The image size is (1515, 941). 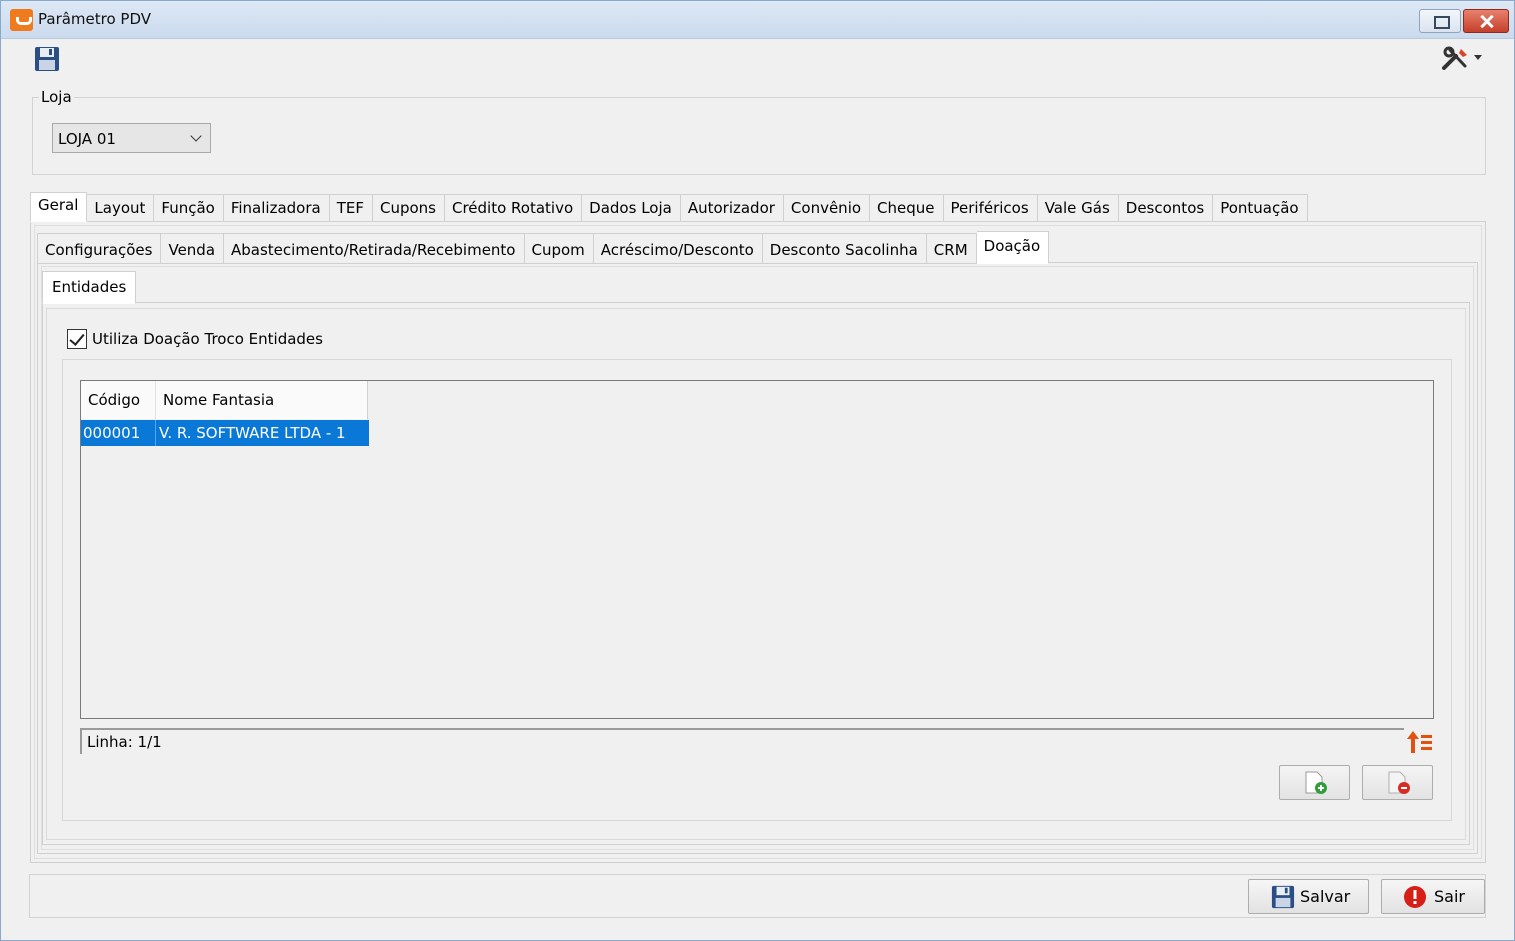 I want to click on tab-configuracoes: Configurações, so click(x=99, y=248).